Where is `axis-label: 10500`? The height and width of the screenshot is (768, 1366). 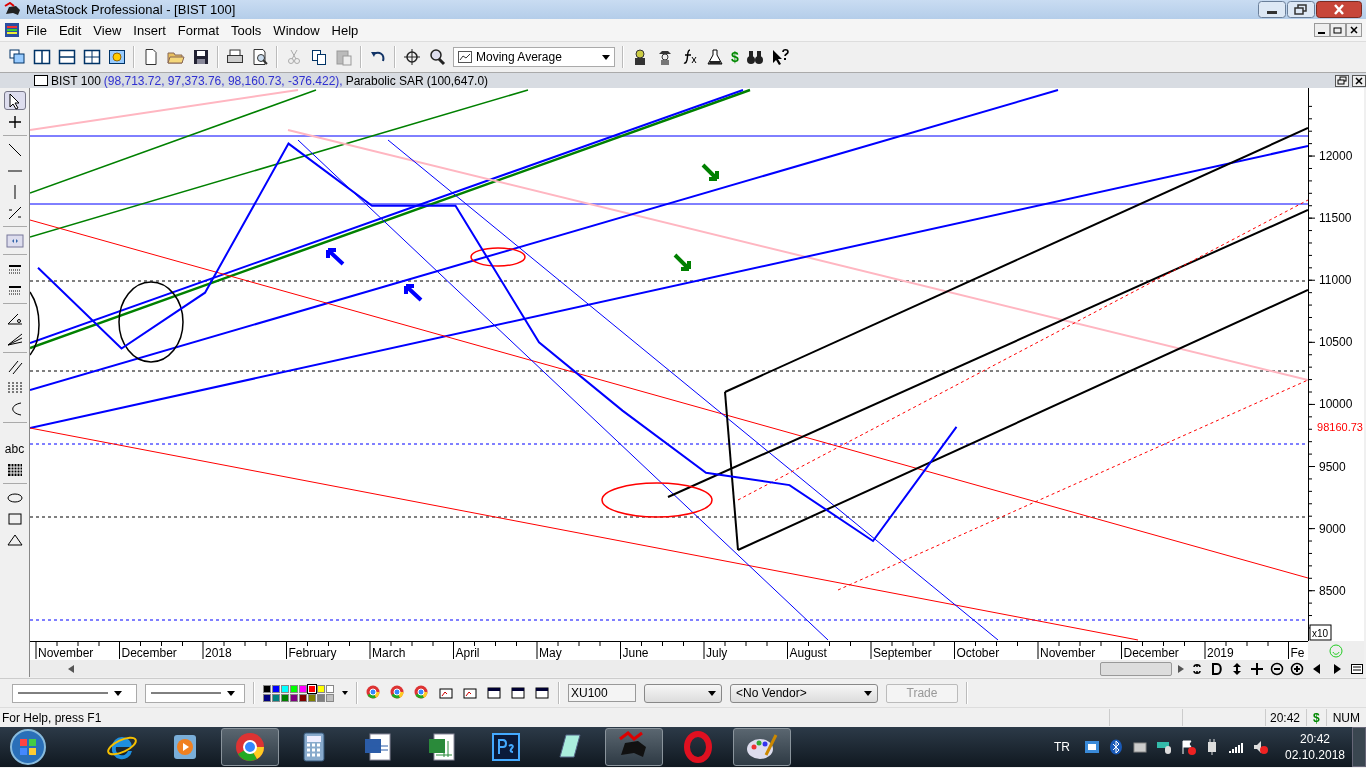
axis-label: 10500 is located at coordinates (1336, 342).